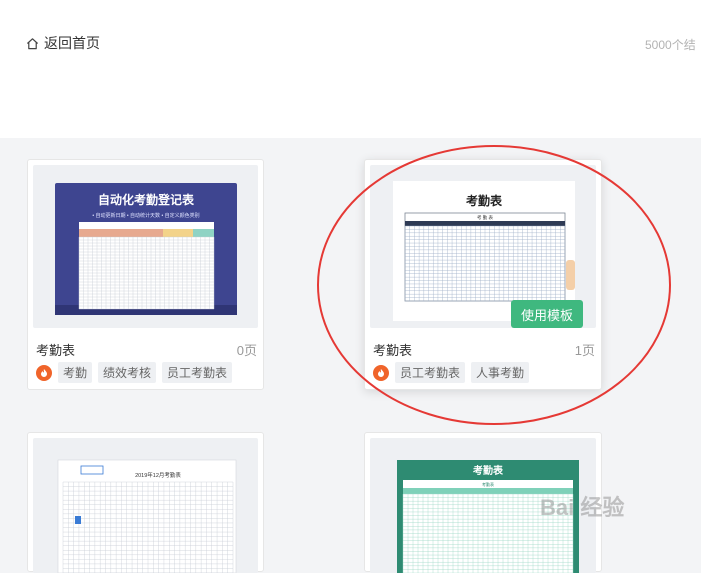 The height and width of the screenshot is (573, 701). I want to click on tag-list: 考勤 绩效考核 员工考勤表, so click(134, 372).